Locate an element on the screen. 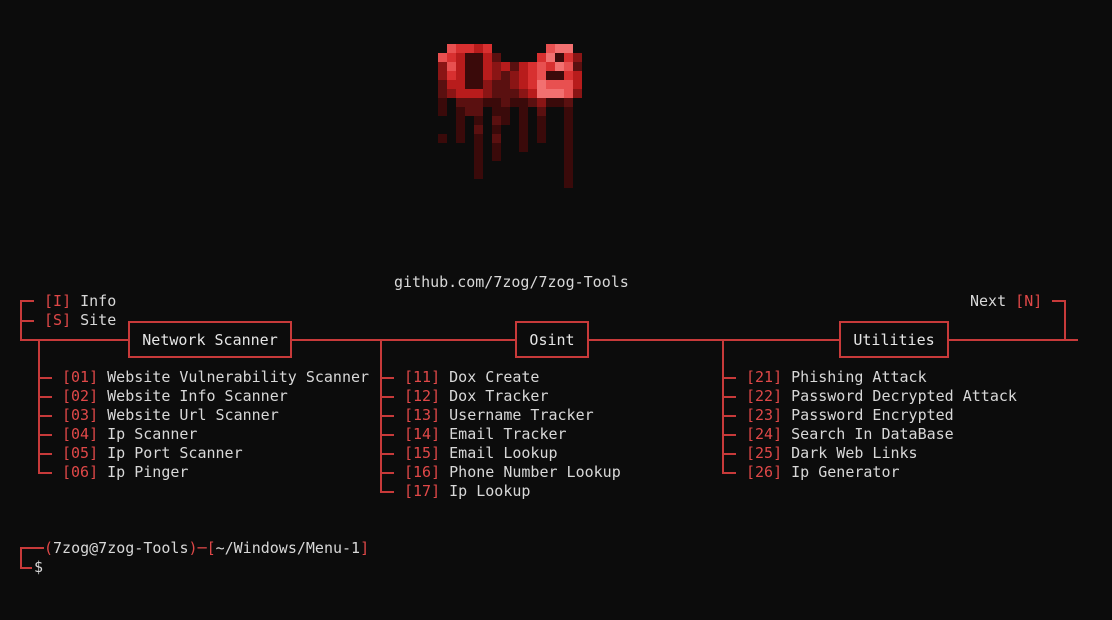 The width and height of the screenshot is (1112, 620). menu-item: [24] Search In DataBase is located at coordinates (850, 434).